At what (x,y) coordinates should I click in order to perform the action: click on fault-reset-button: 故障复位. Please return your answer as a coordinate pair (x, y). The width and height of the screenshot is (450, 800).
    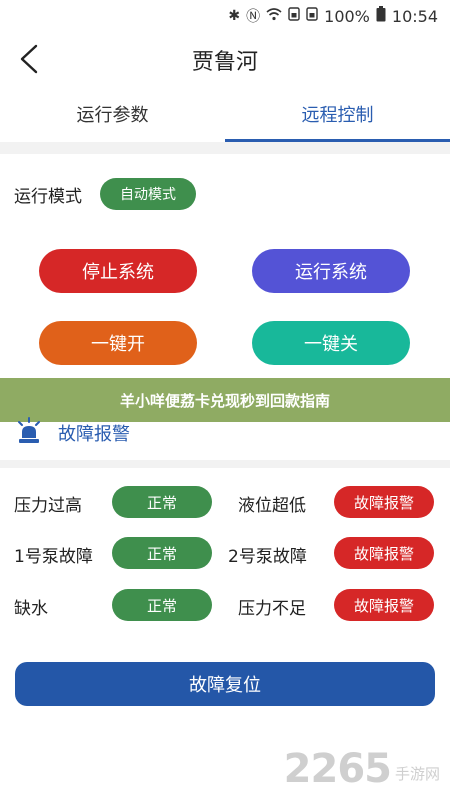
    Looking at the image, I should click on (225, 684).